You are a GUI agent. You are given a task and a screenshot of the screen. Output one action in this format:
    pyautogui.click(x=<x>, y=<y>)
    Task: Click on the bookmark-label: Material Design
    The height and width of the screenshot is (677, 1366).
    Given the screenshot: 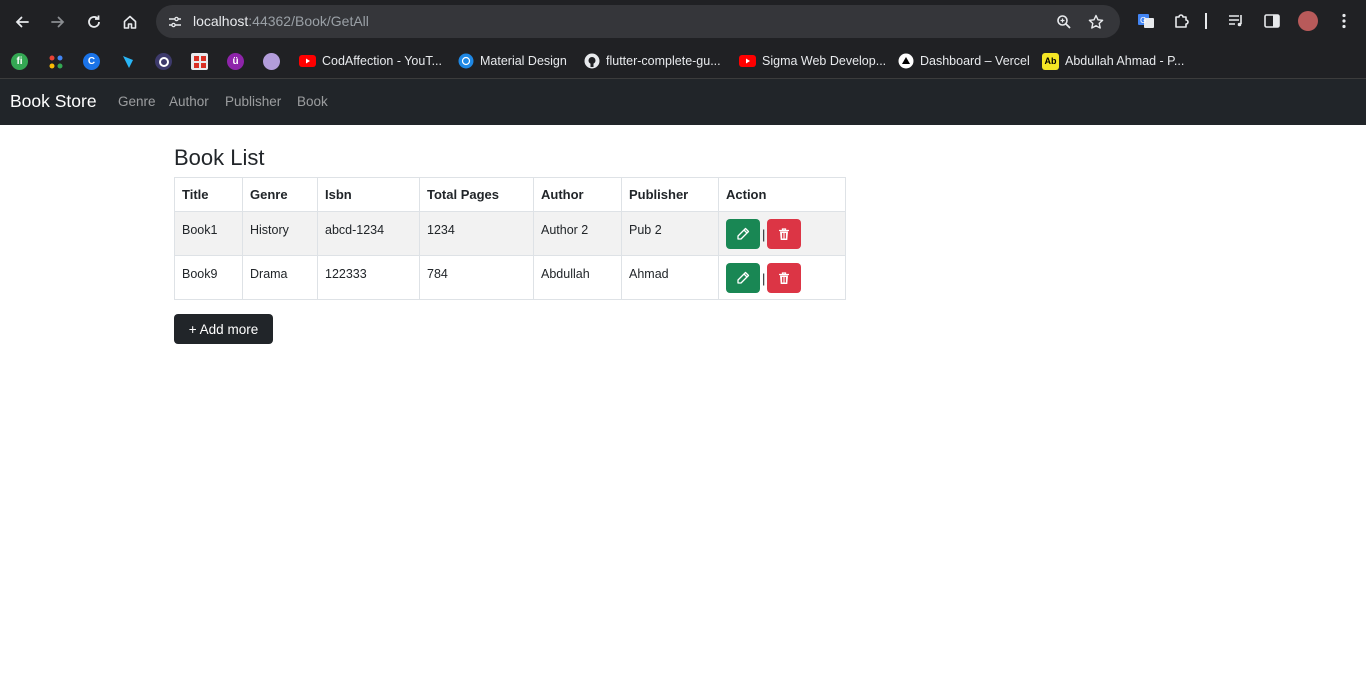 What is the action you would take?
    pyautogui.click(x=523, y=61)
    